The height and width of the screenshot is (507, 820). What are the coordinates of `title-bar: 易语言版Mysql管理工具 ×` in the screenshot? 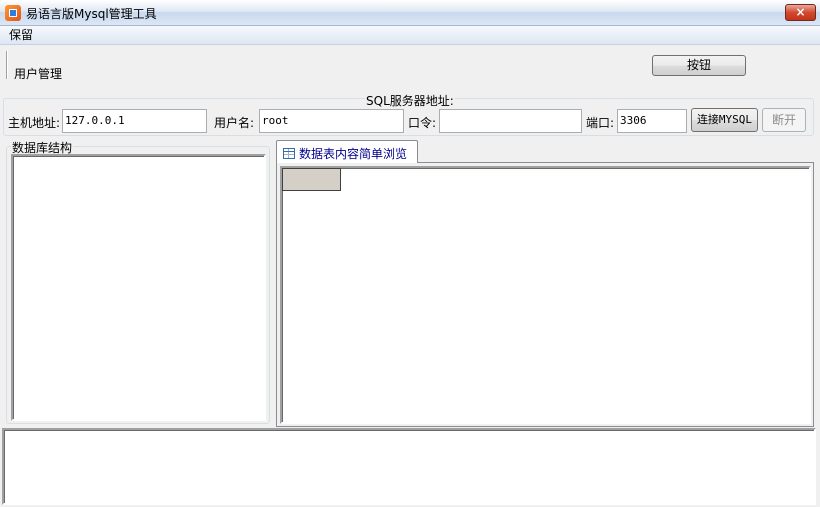 It's located at (410, 13).